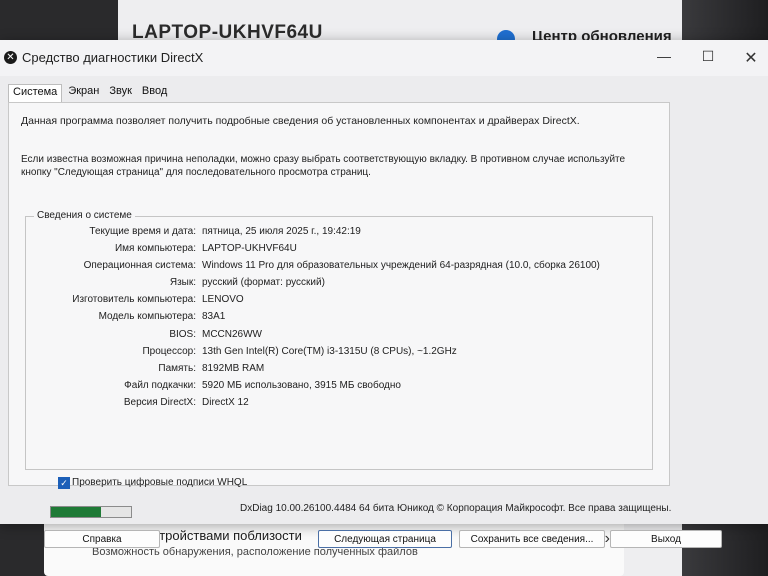 The width and height of the screenshot is (768, 576). Describe the element at coordinates (385, 539) in the screenshot. I see `next-page-button: Следующая страница` at that location.